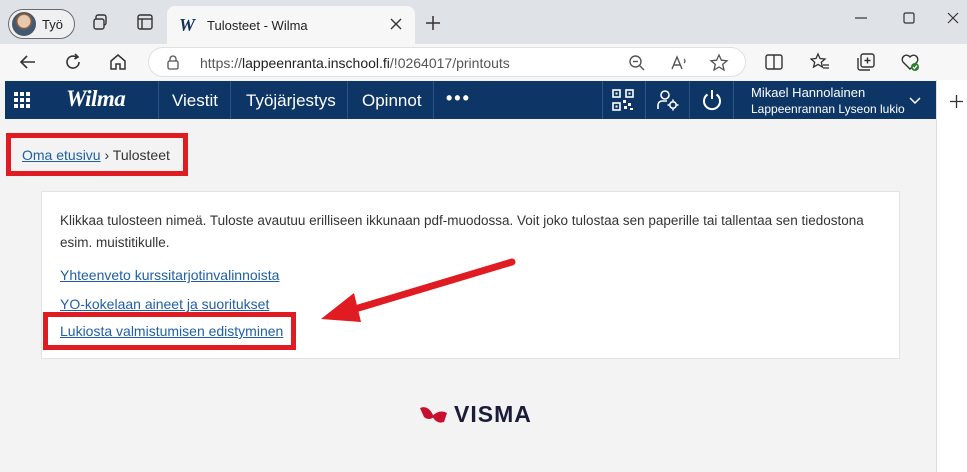 Image resolution: width=967 pixels, height=472 pixels. Describe the element at coordinates (951, 276) in the screenshot. I see `browser-sidebar` at that location.